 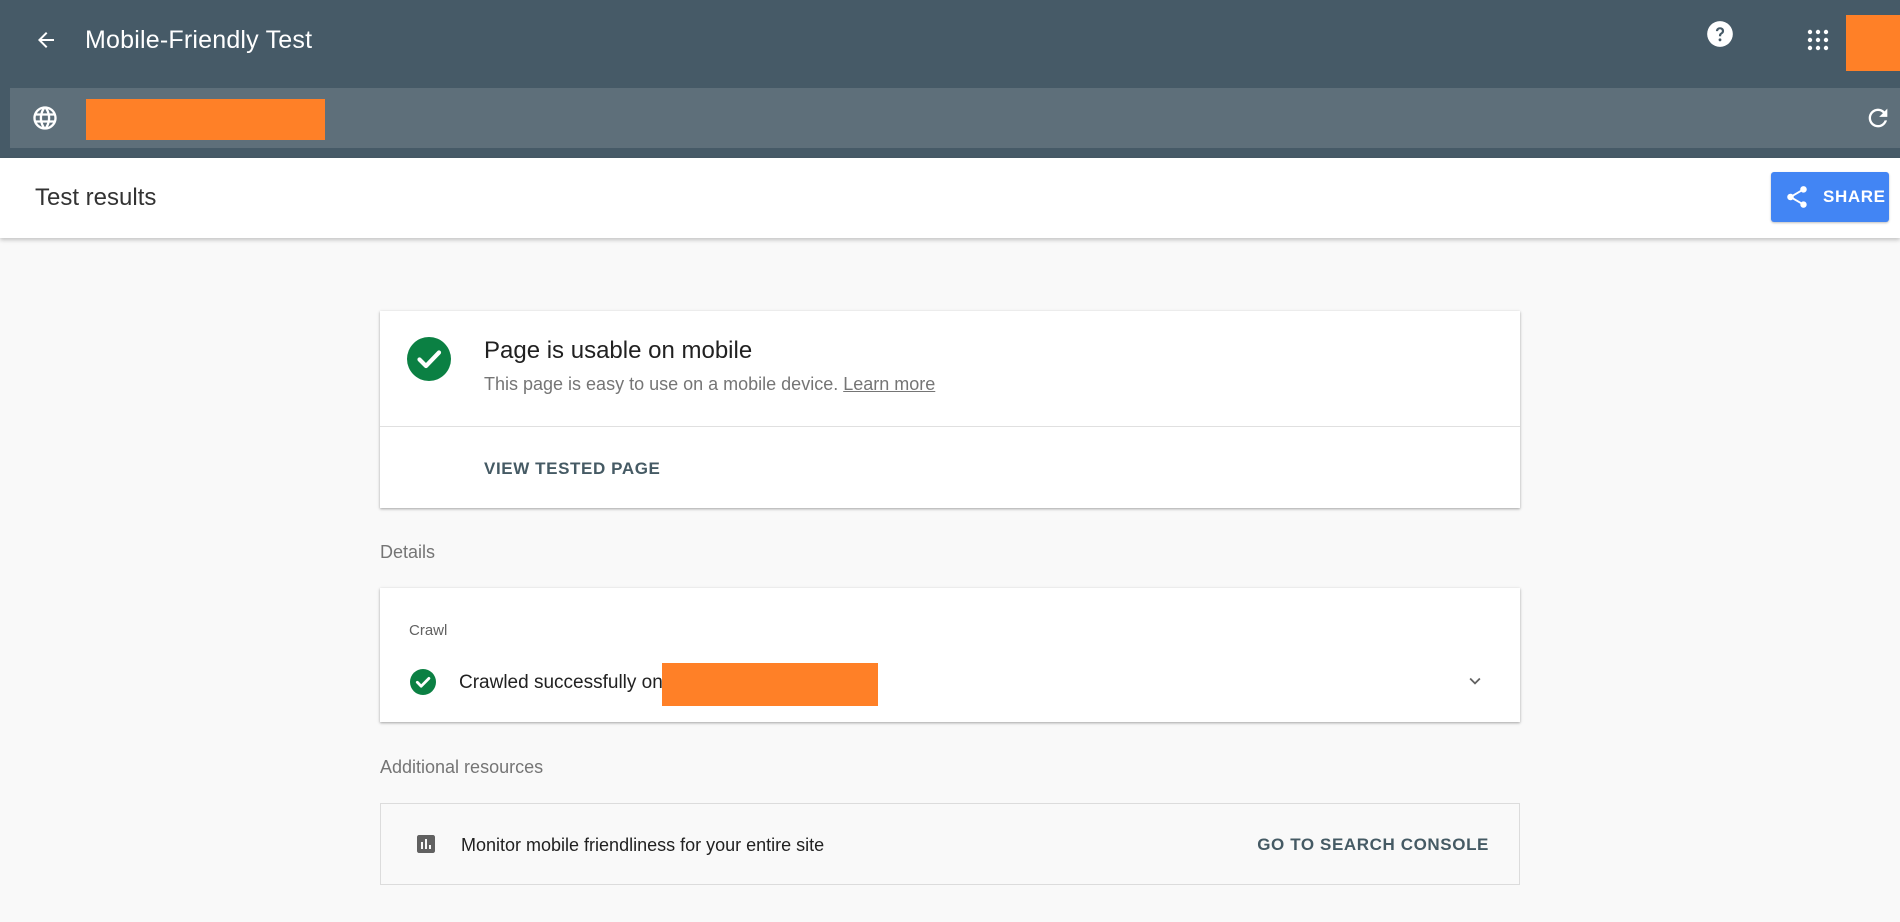 I want to click on learn-more-link: Learn more, so click(x=889, y=384).